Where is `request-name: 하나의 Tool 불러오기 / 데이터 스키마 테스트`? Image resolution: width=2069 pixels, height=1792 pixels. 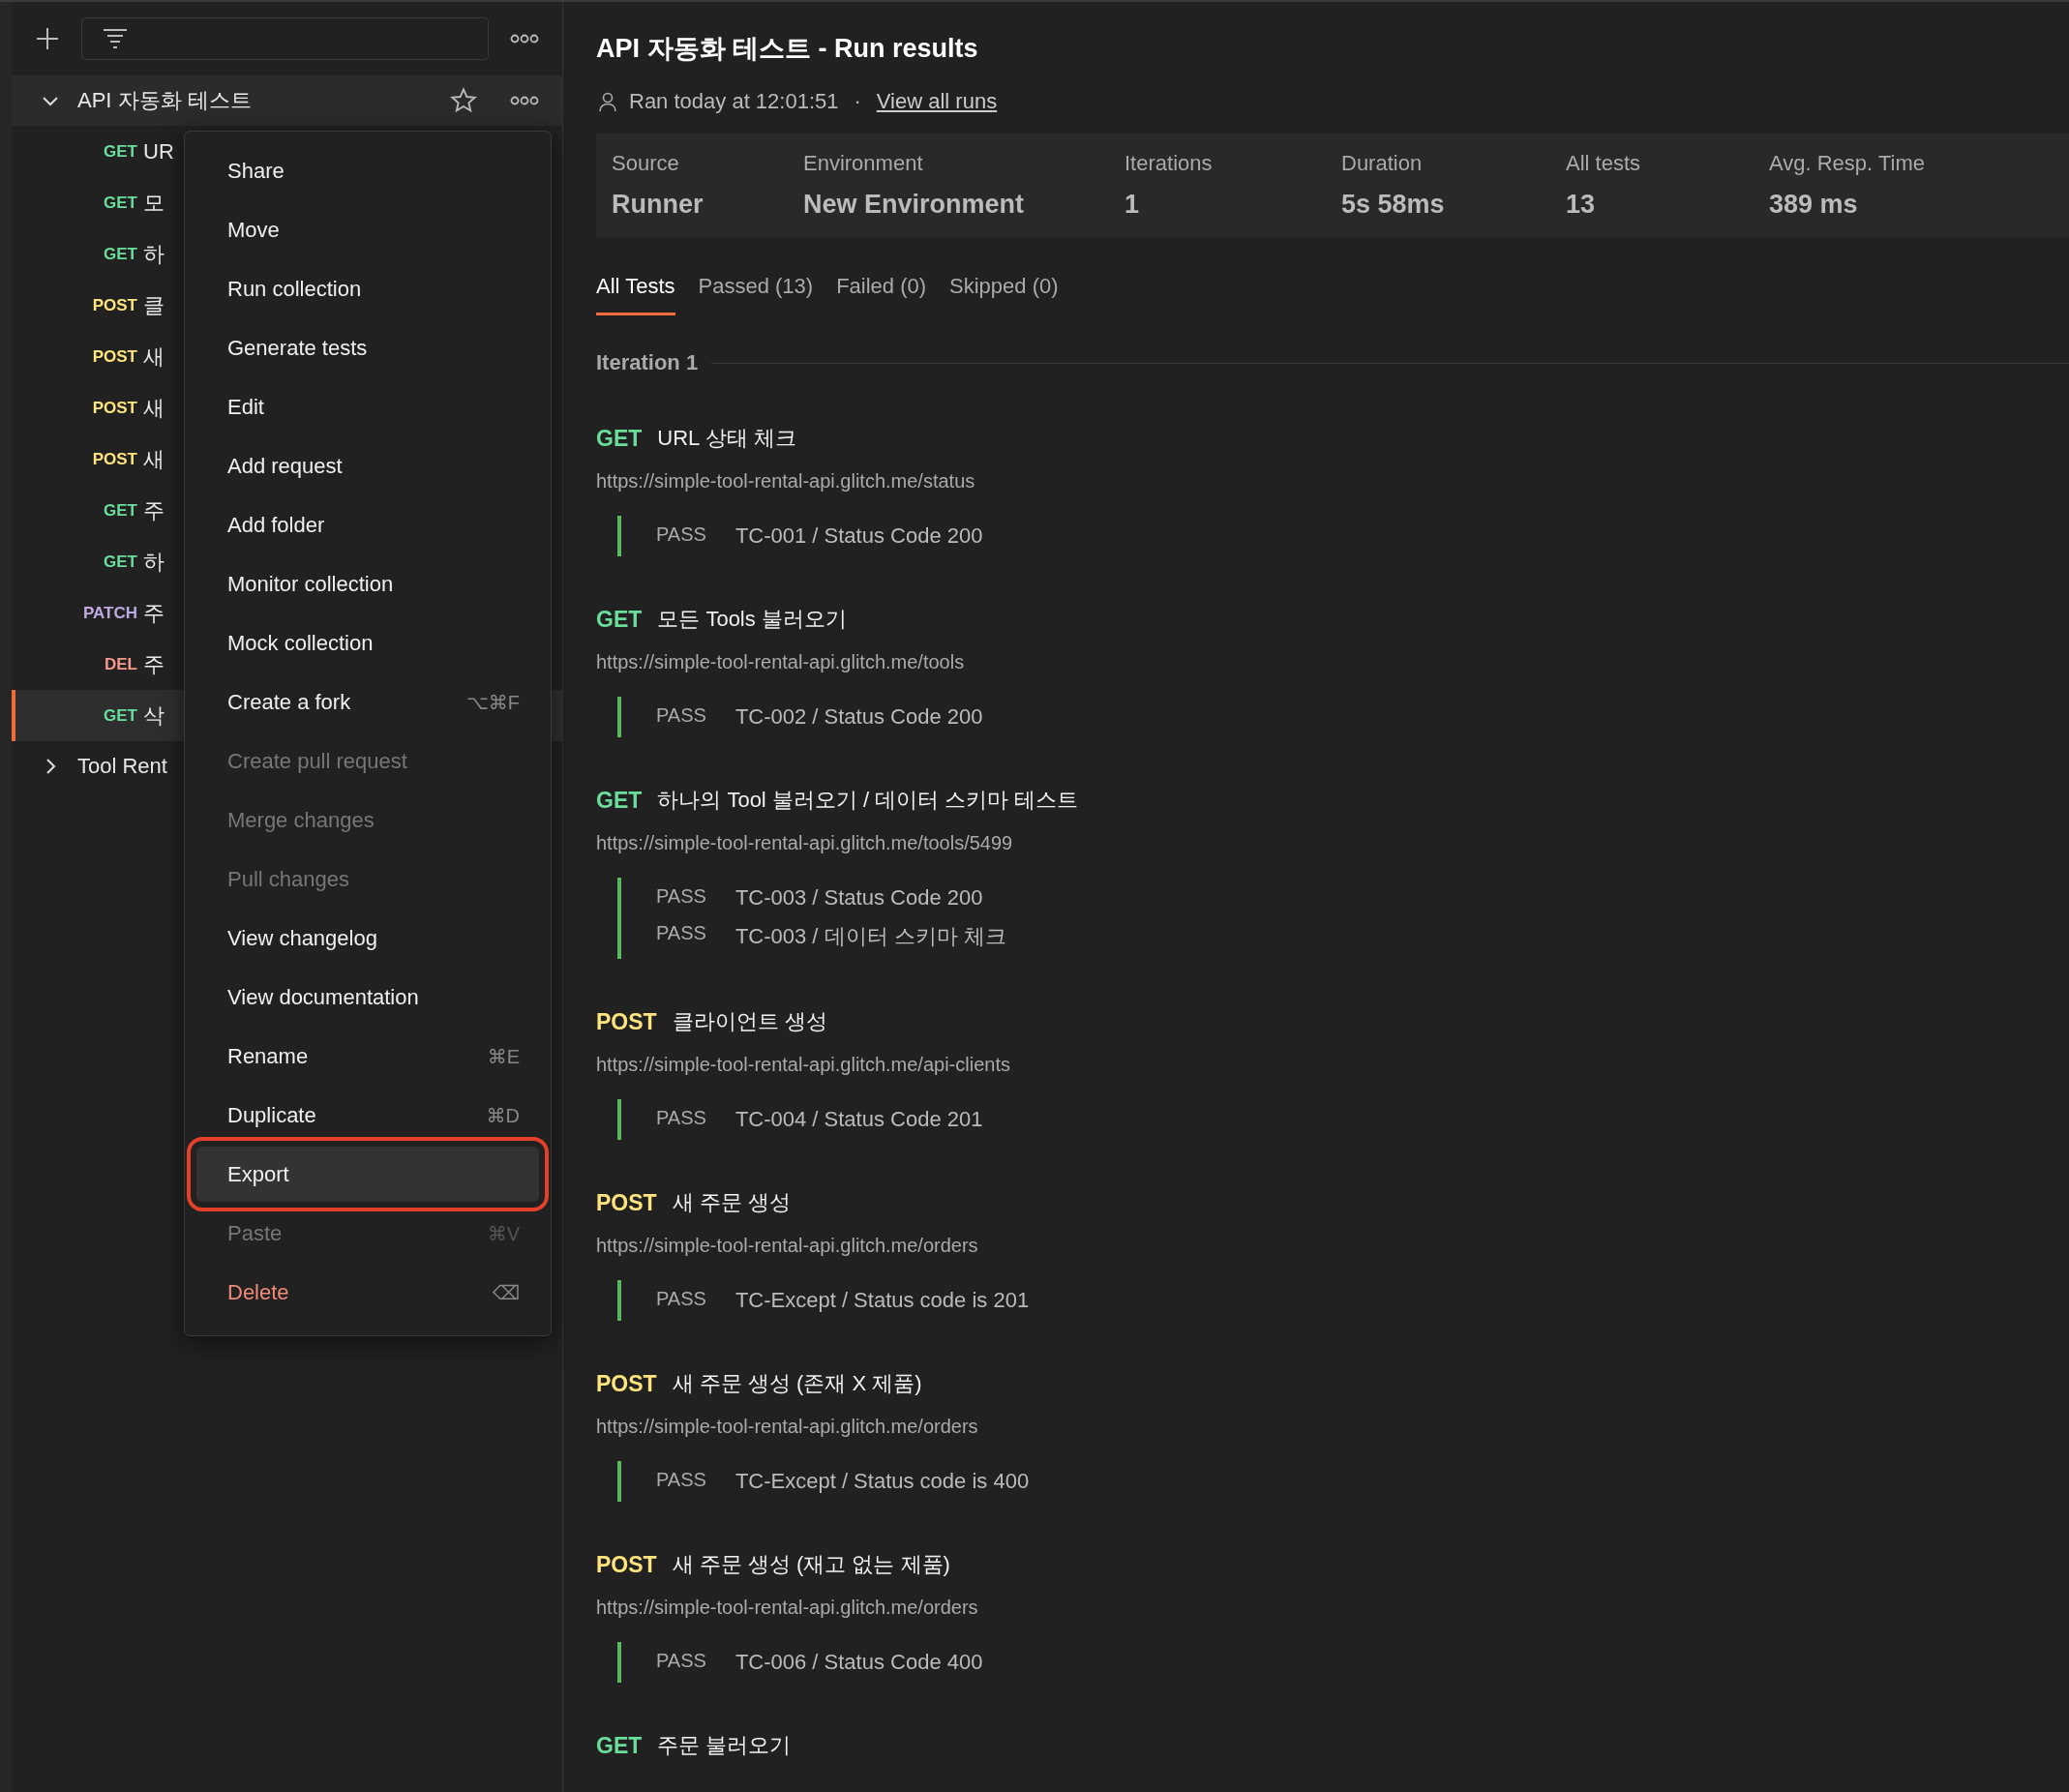 request-name: 하나의 Tool 불러오기 / 데이터 스키마 테스트 is located at coordinates (868, 800).